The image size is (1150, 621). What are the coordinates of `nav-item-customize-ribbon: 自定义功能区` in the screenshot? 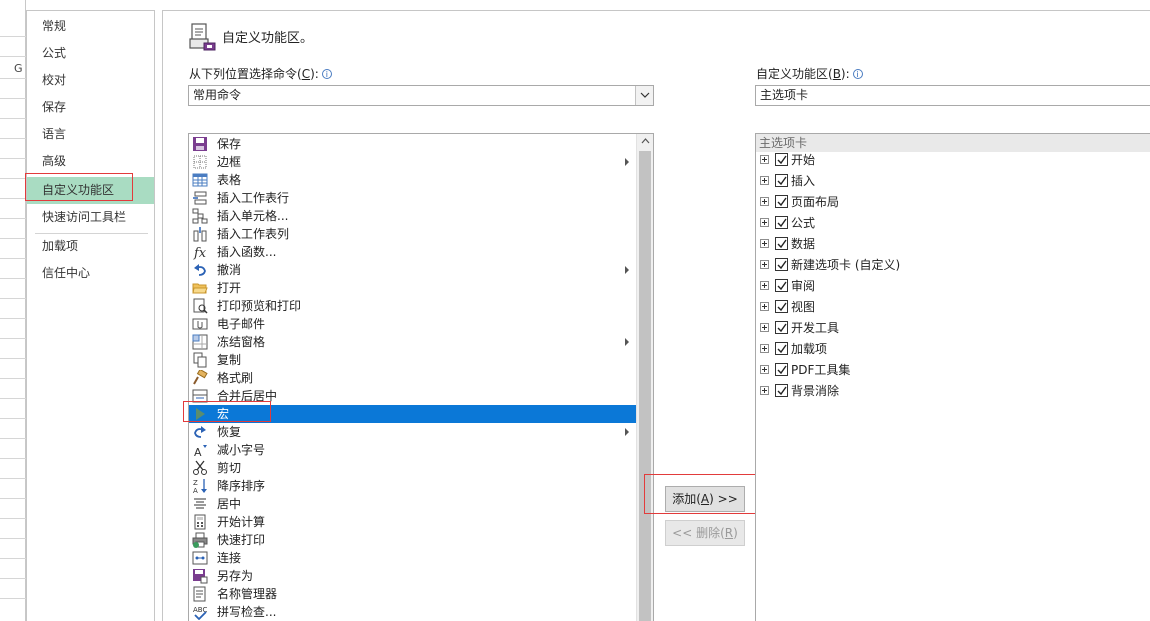 It's located at (90, 190).